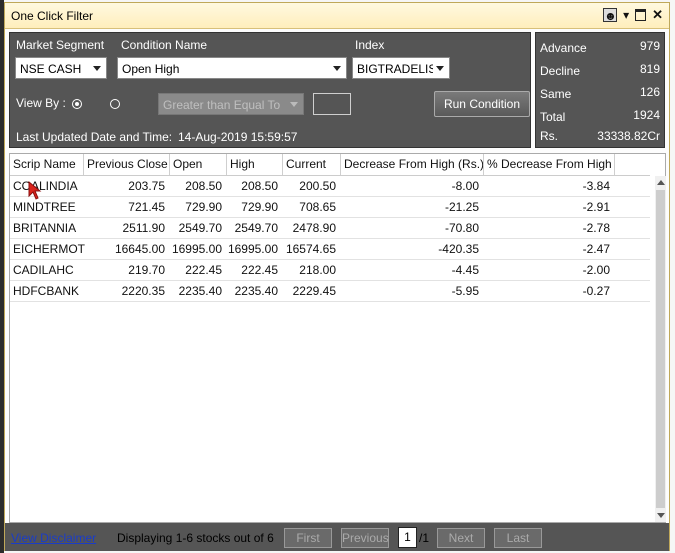  Describe the element at coordinates (332, 104) in the screenshot. I see `threshold-input` at that location.